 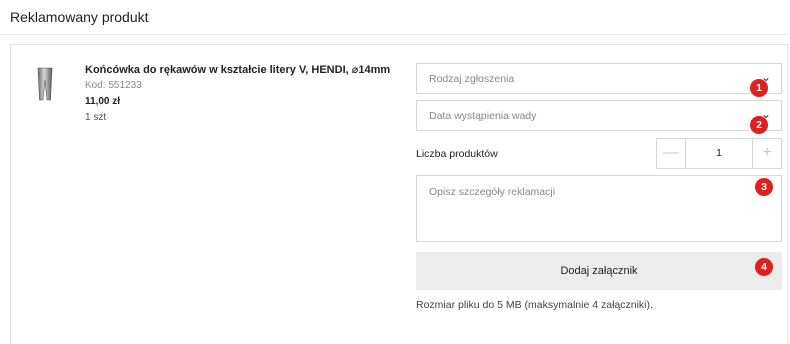 I want to click on quantity-stepper: — 1 +, so click(x=719, y=153).